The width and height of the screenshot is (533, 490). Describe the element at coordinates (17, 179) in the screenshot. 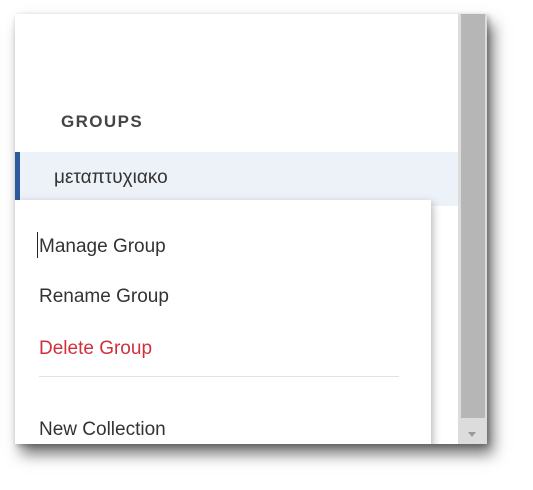

I see `selected-marker` at that location.